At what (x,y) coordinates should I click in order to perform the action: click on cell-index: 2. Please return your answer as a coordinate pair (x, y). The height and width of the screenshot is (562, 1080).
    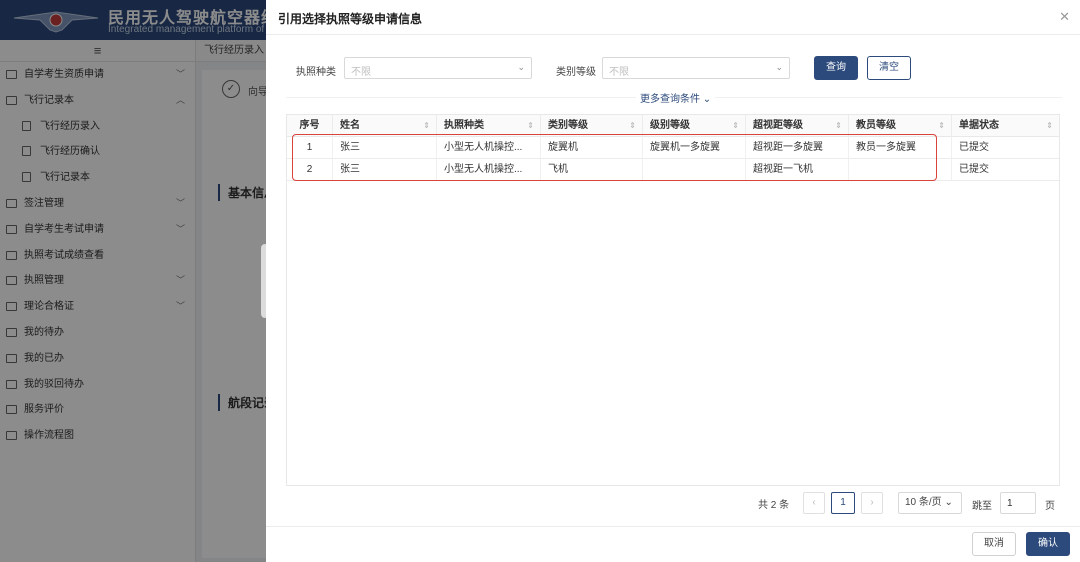
    Looking at the image, I should click on (310, 170).